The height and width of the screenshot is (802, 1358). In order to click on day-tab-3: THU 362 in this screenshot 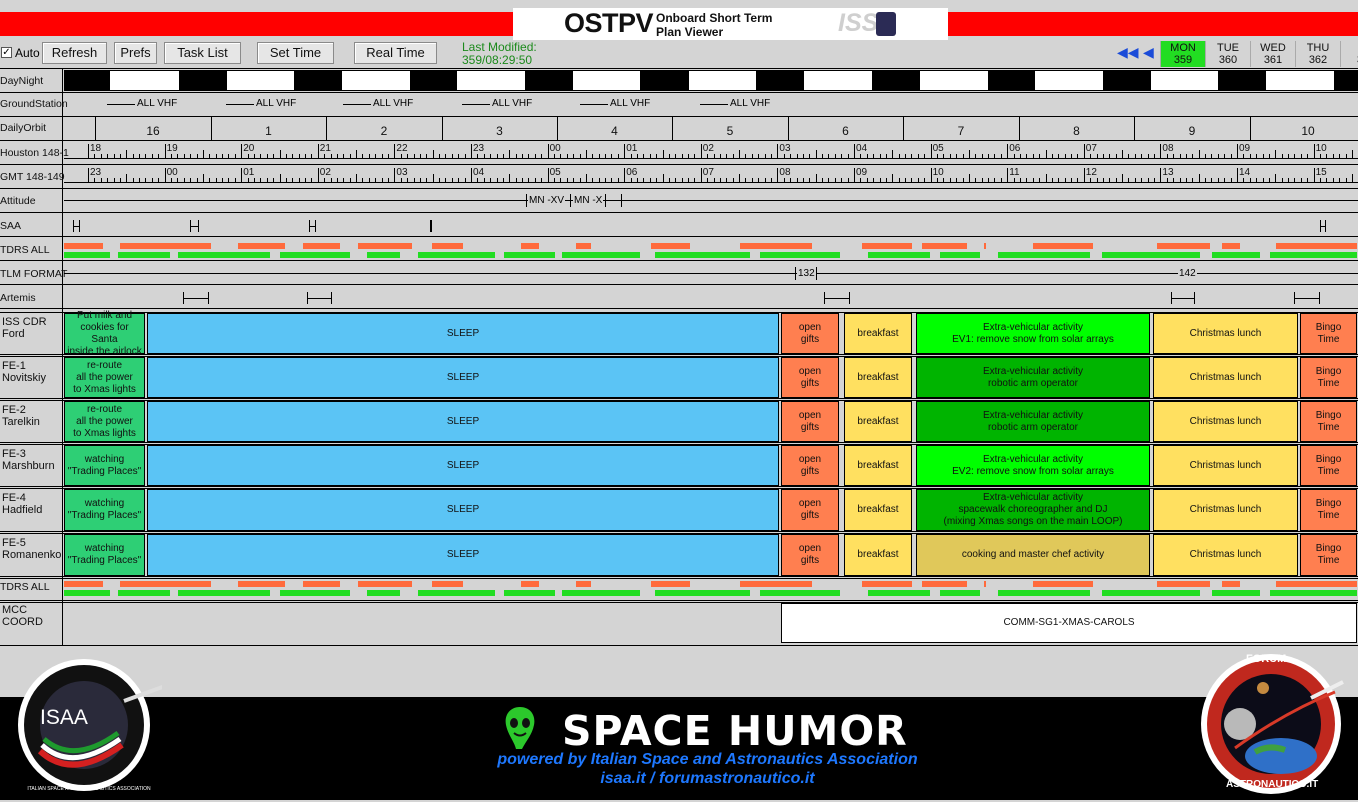, I will do `click(1317, 54)`.